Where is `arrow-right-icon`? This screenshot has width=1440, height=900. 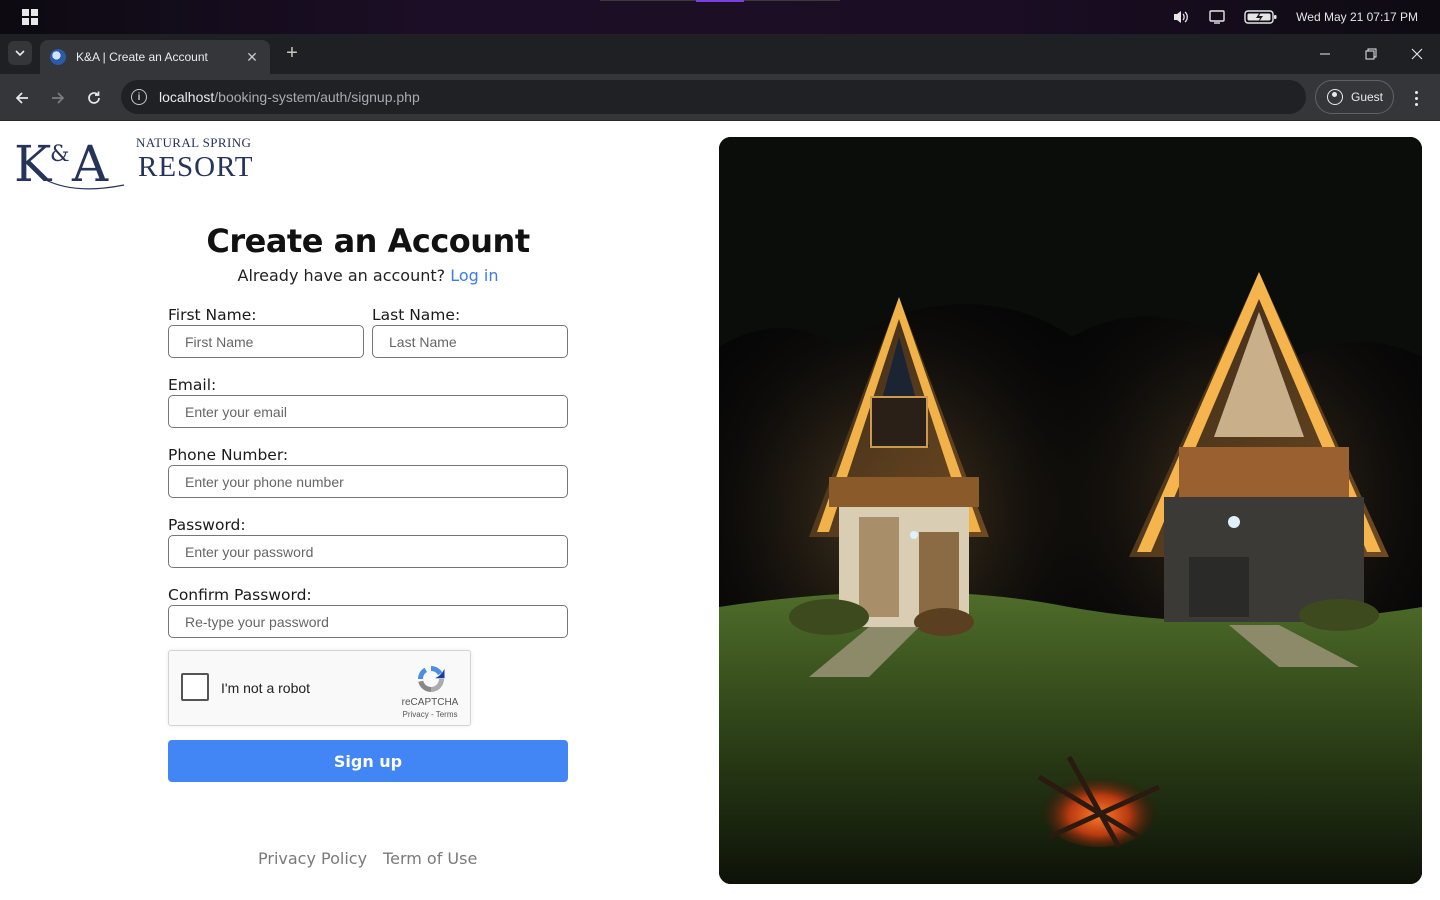 arrow-right-icon is located at coordinates (58, 98).